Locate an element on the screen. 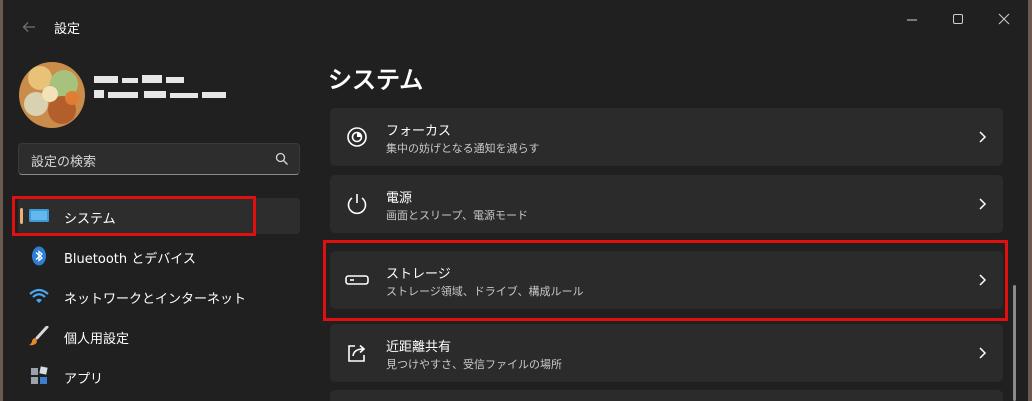 The height and width of the screenshot is (401, 1032). highlight-box-system is located at coordinates (134, 216).